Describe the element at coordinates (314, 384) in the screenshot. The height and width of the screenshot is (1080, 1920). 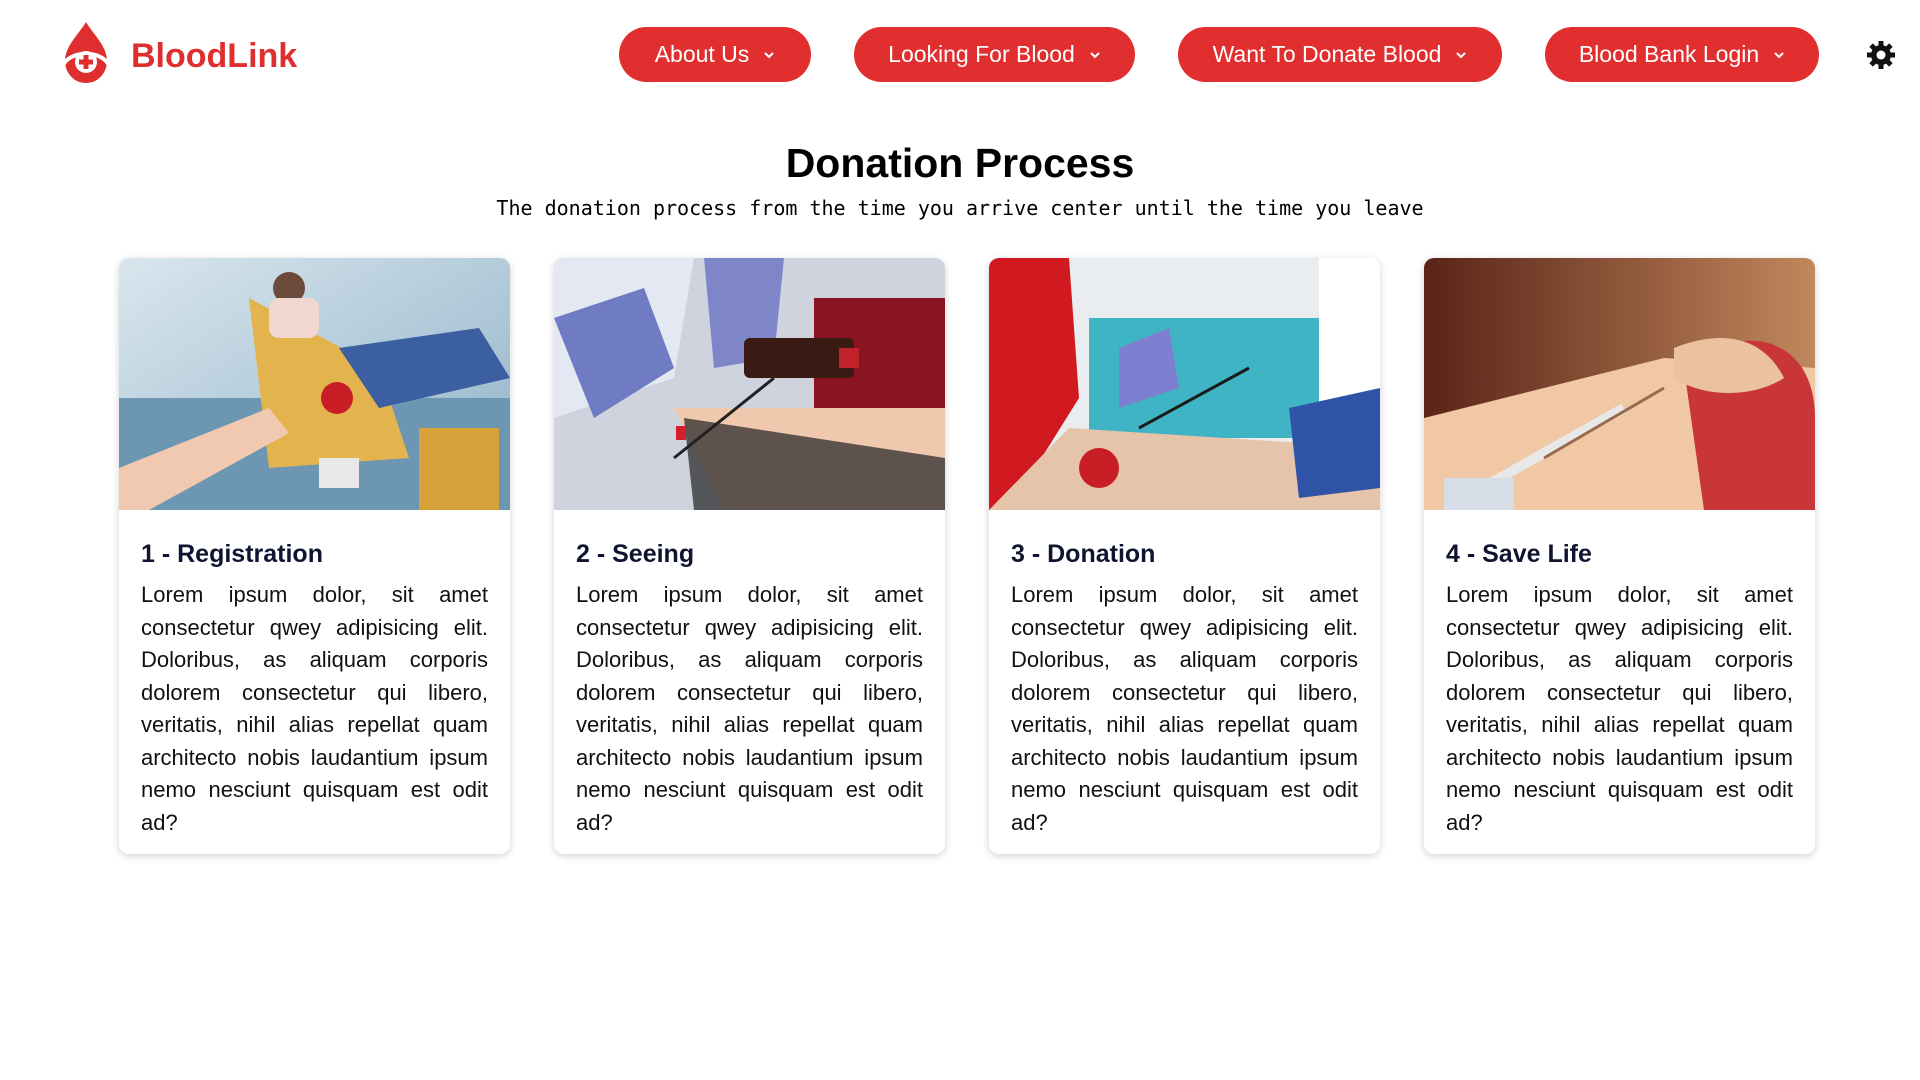
I see `registration-photo` at that location.